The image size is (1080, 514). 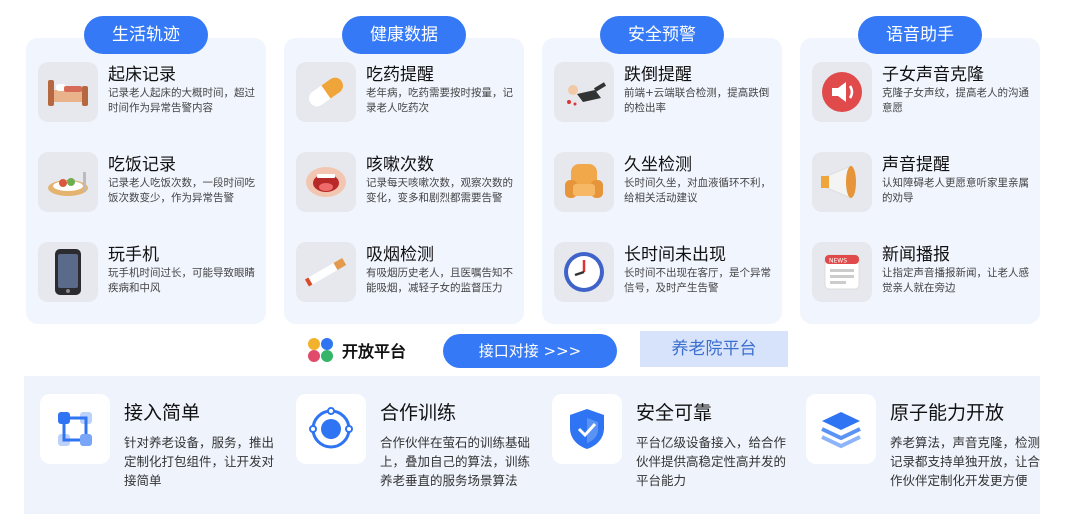 I want to click on feature-medicine: 吃药提醒 老年病，吃药需要按时按量，记录老人吃药次, so click(x=407, y=96).